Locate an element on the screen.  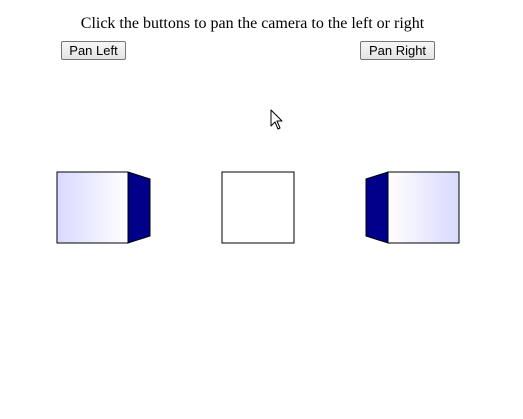
3d-scene-canvas is located at coordinates (258, 207).